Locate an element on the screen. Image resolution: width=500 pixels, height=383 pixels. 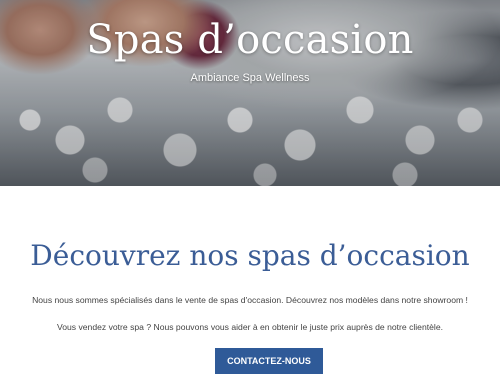
page-subtitle: Ambiance Spa Wellness is located at coordinates (250, 78).